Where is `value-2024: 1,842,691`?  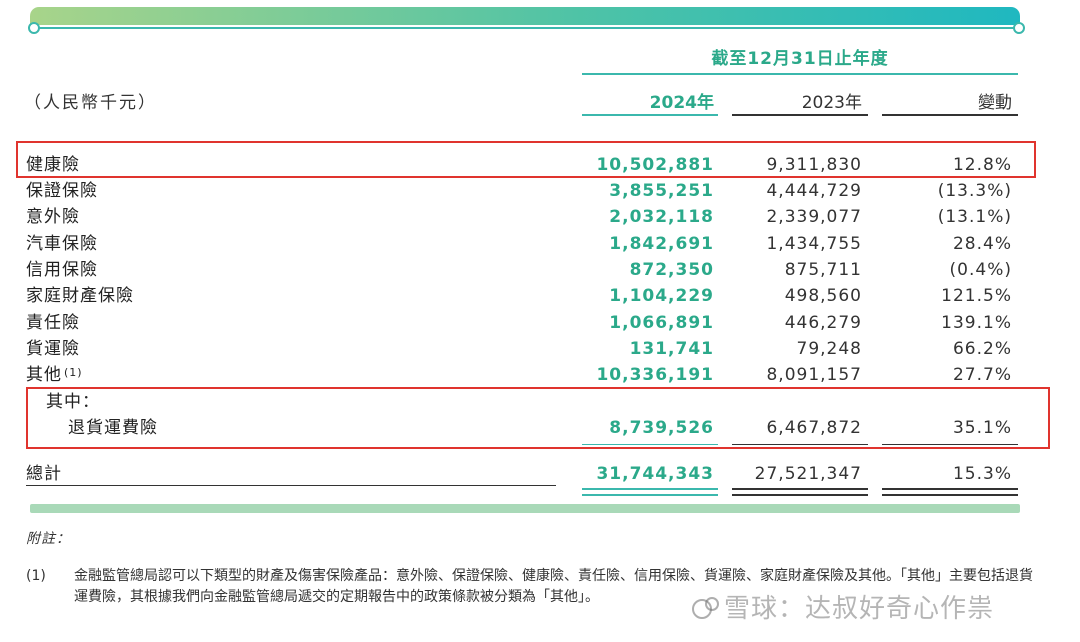
value-2024: 1,842,691 is located at coordinates (661, 244).